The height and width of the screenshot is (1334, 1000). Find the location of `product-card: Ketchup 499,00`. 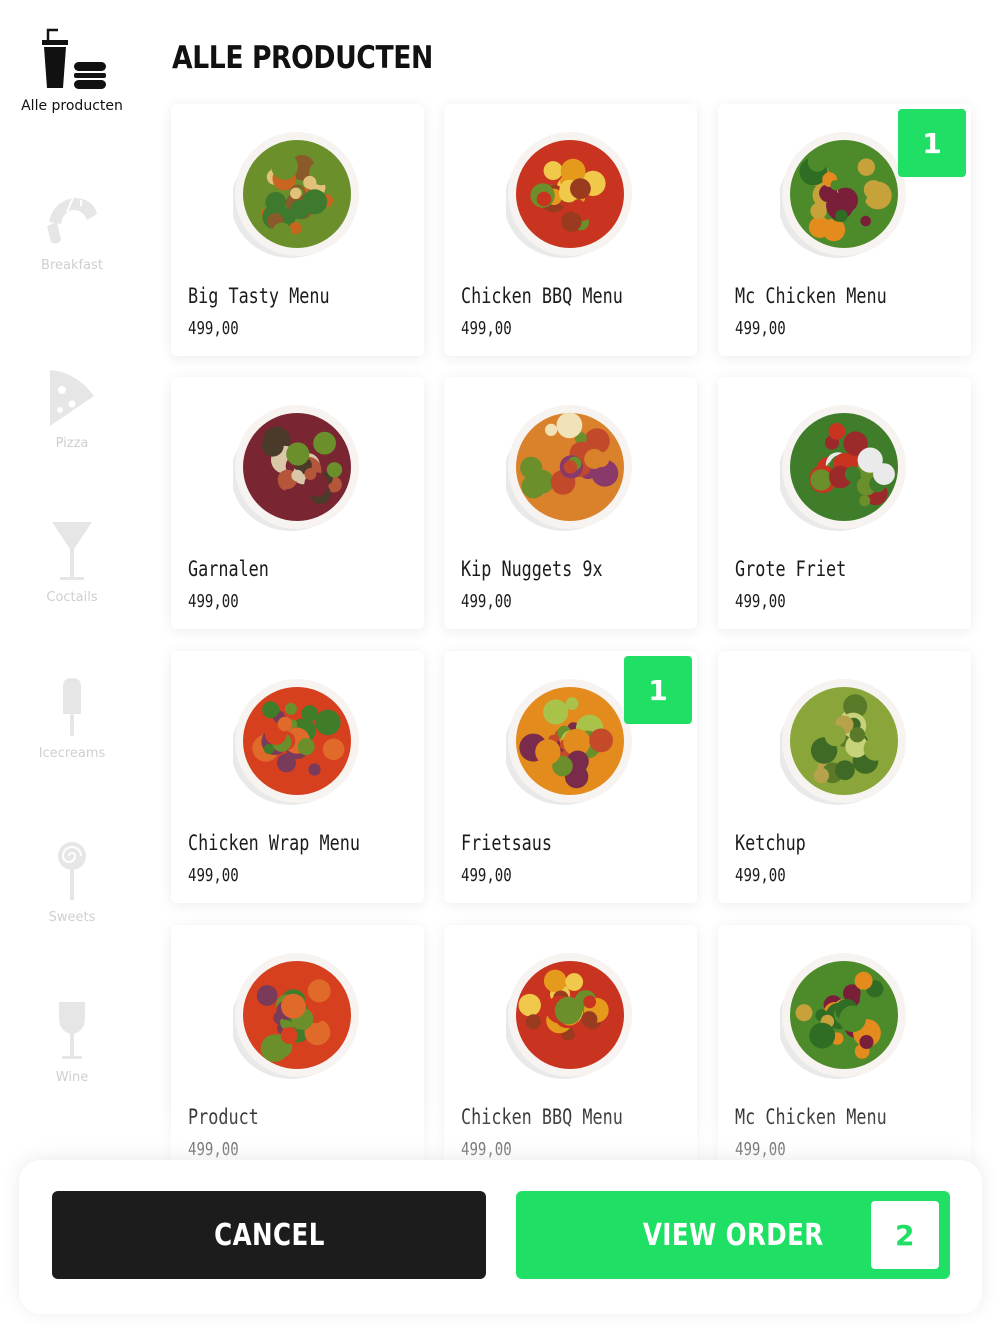

product-card: Ketchup 499,00 is located at coordinates (844, 777).